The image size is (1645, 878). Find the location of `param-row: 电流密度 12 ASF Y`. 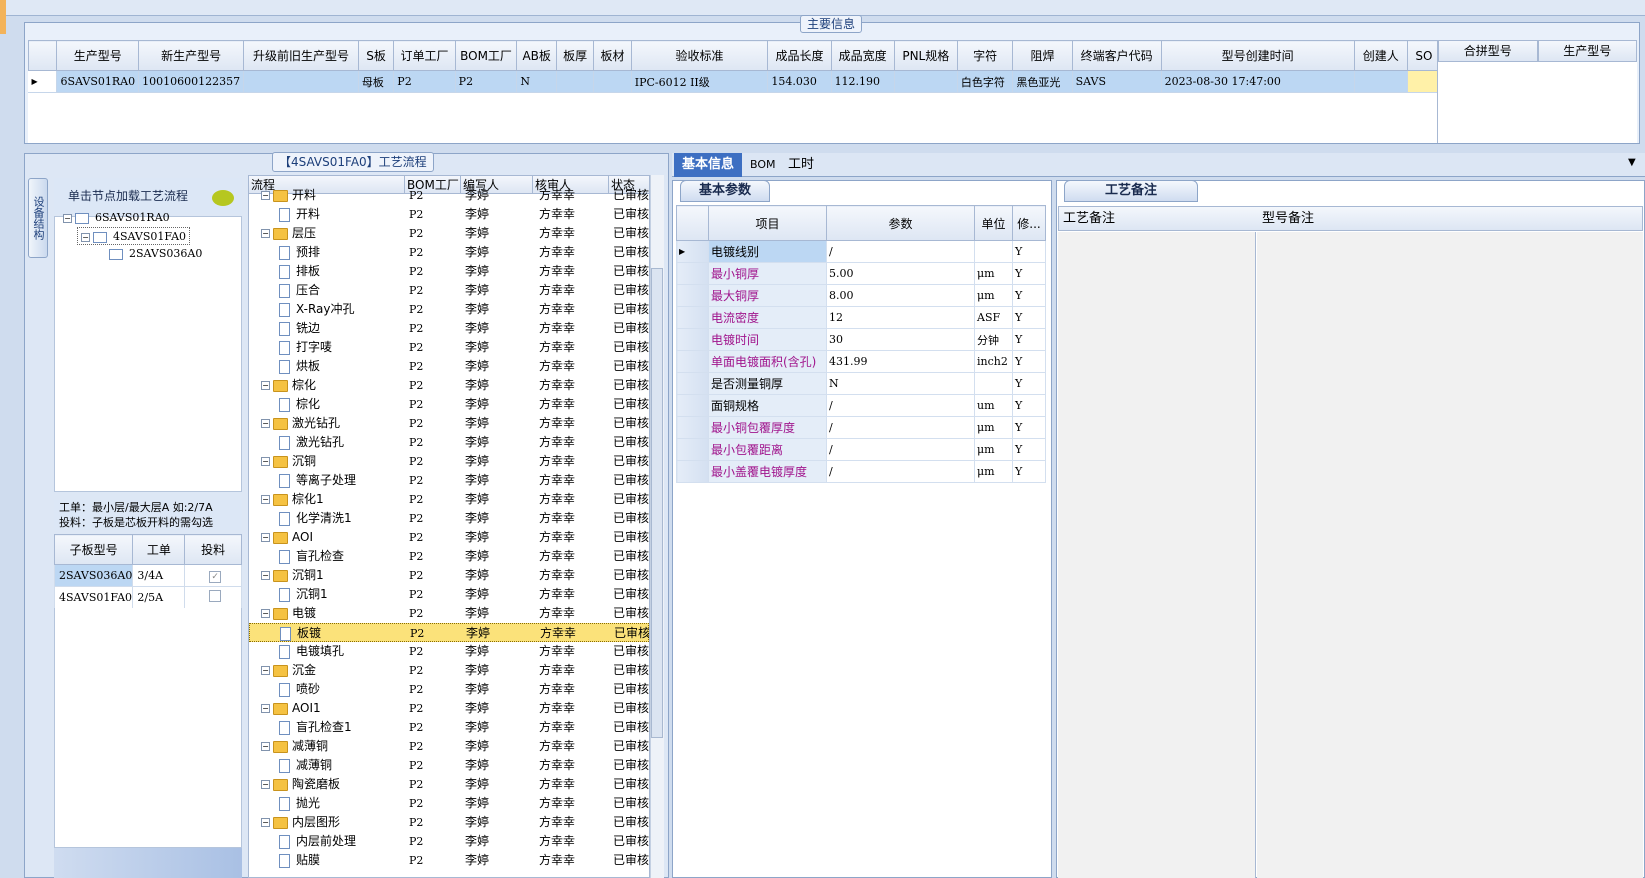

param-row: 电流密度 12 ASF Y is located at coordinates (861, 317).